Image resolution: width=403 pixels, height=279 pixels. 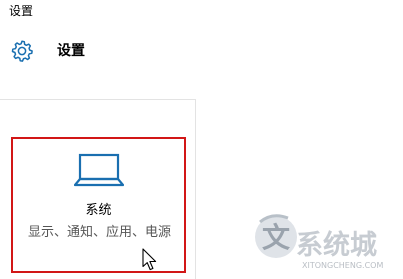 I want to click on svg-text: XITONGCHENG.COM, so click(x=342, y=265).